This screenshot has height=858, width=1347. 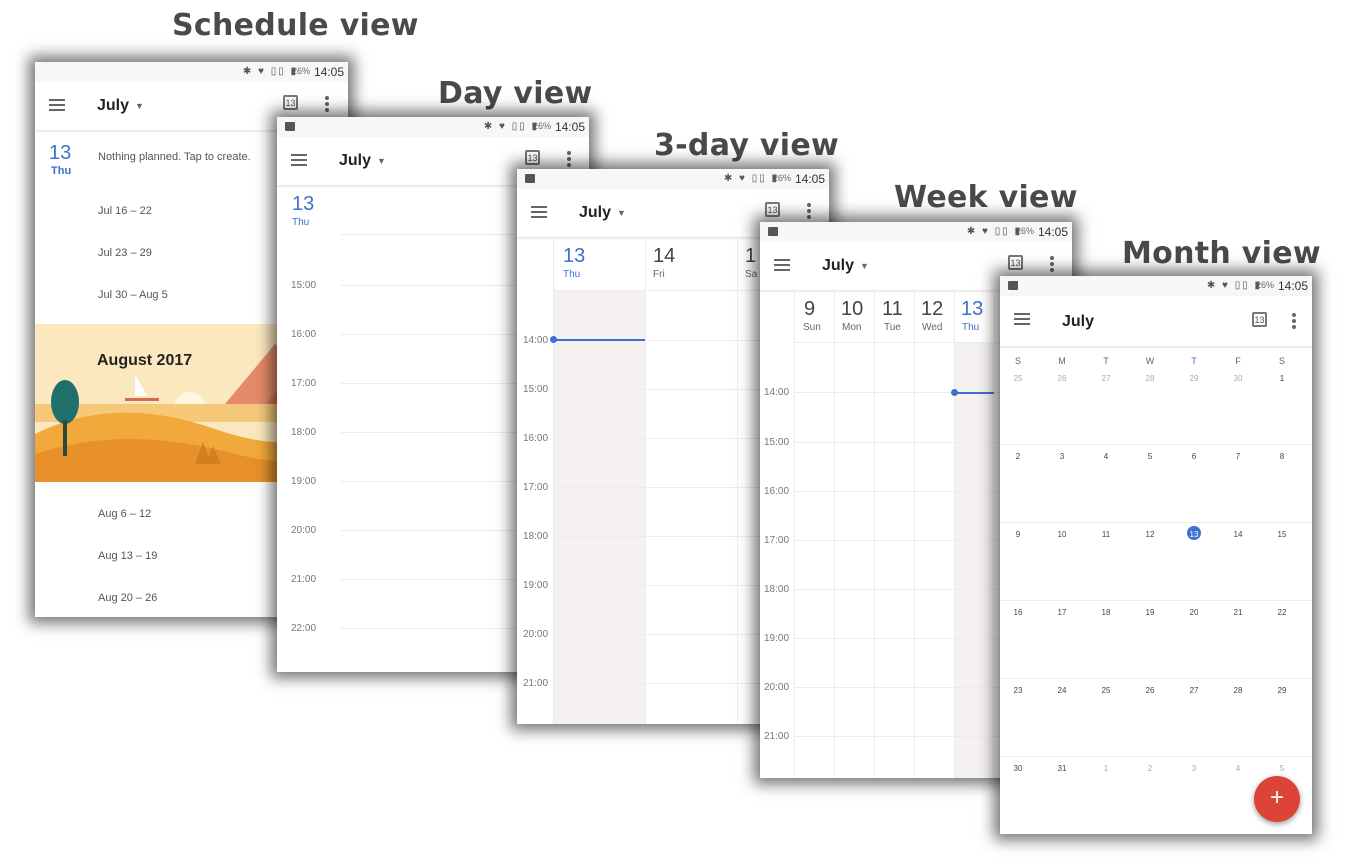 I want to click on day-header-number: 1, so click(x=750, y=256).